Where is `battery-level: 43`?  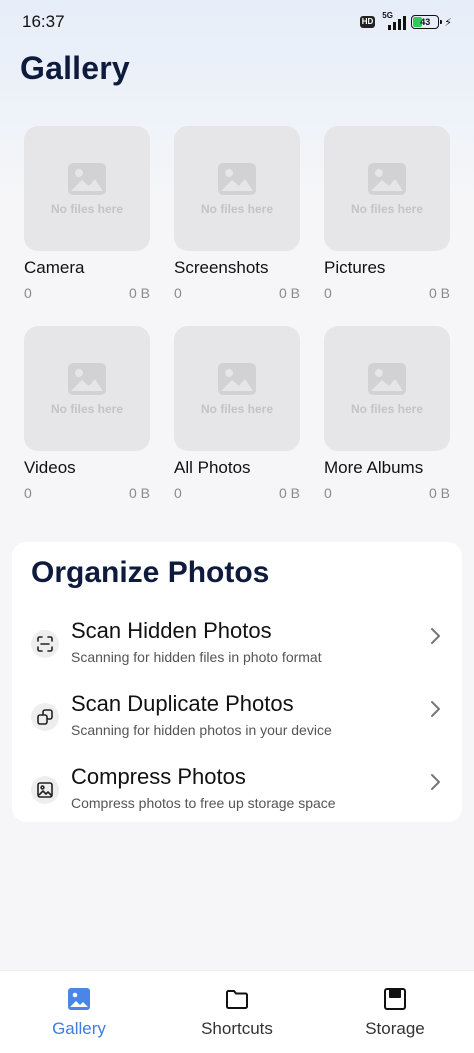 battery-level: 43 is located at coordinates (425, 22).